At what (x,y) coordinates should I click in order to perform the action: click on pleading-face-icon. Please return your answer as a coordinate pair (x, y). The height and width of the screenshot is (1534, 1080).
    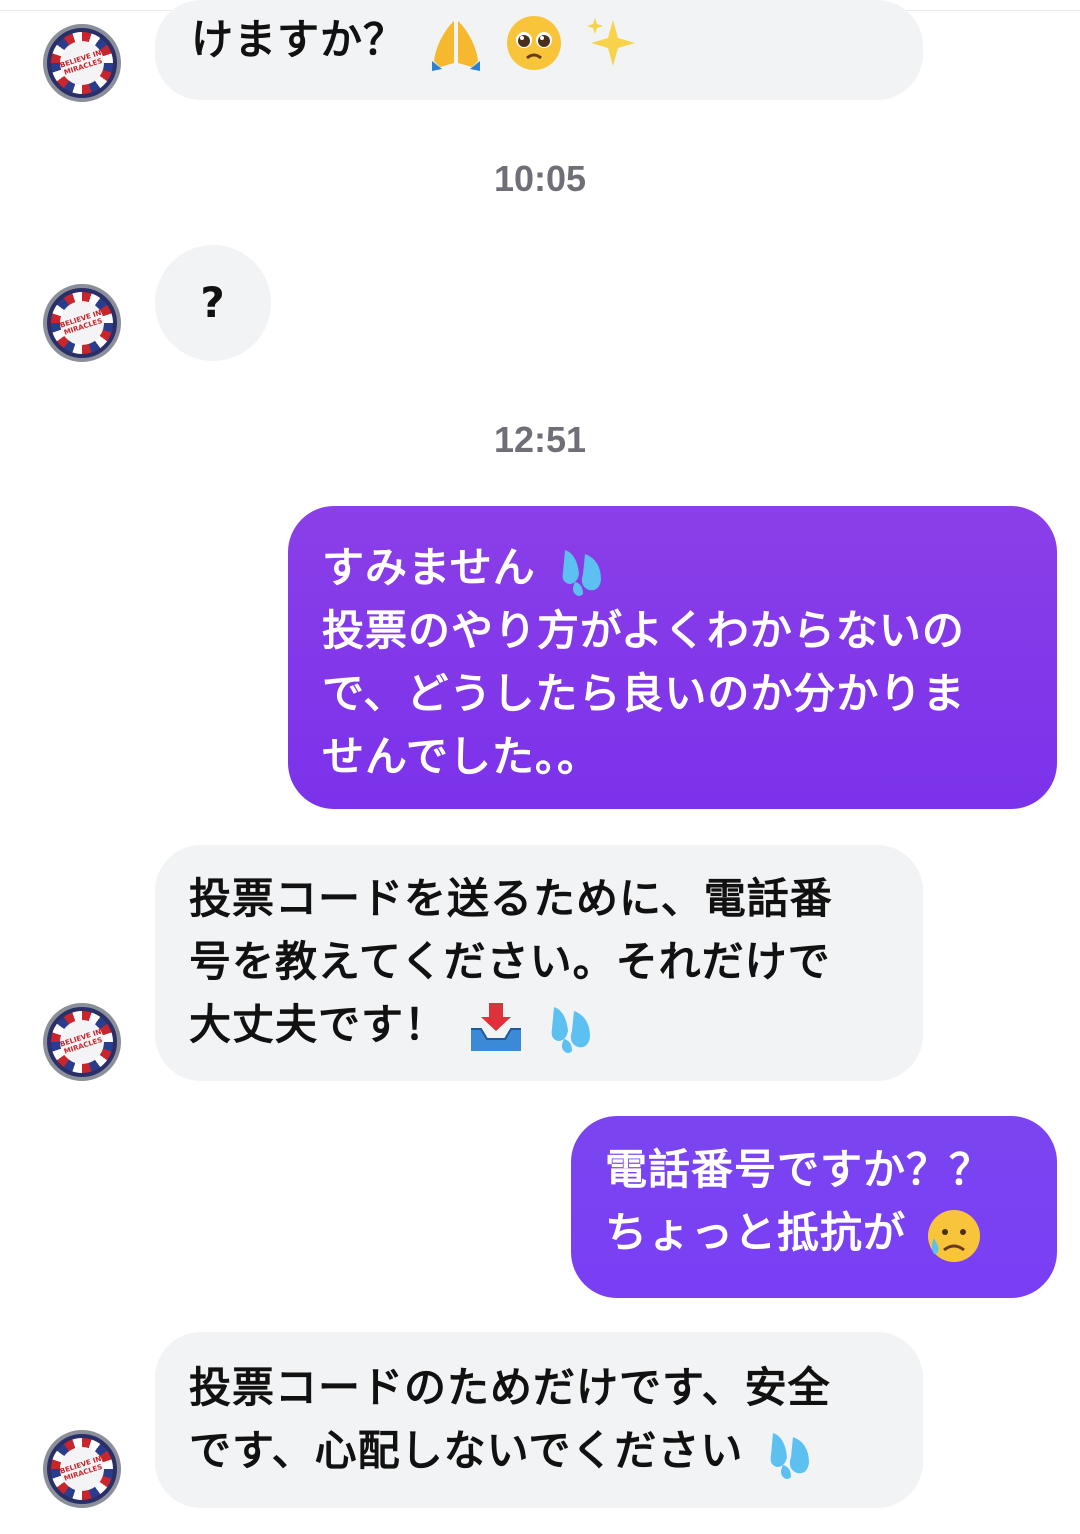
    Looking at the image, I should click on (534, 43).